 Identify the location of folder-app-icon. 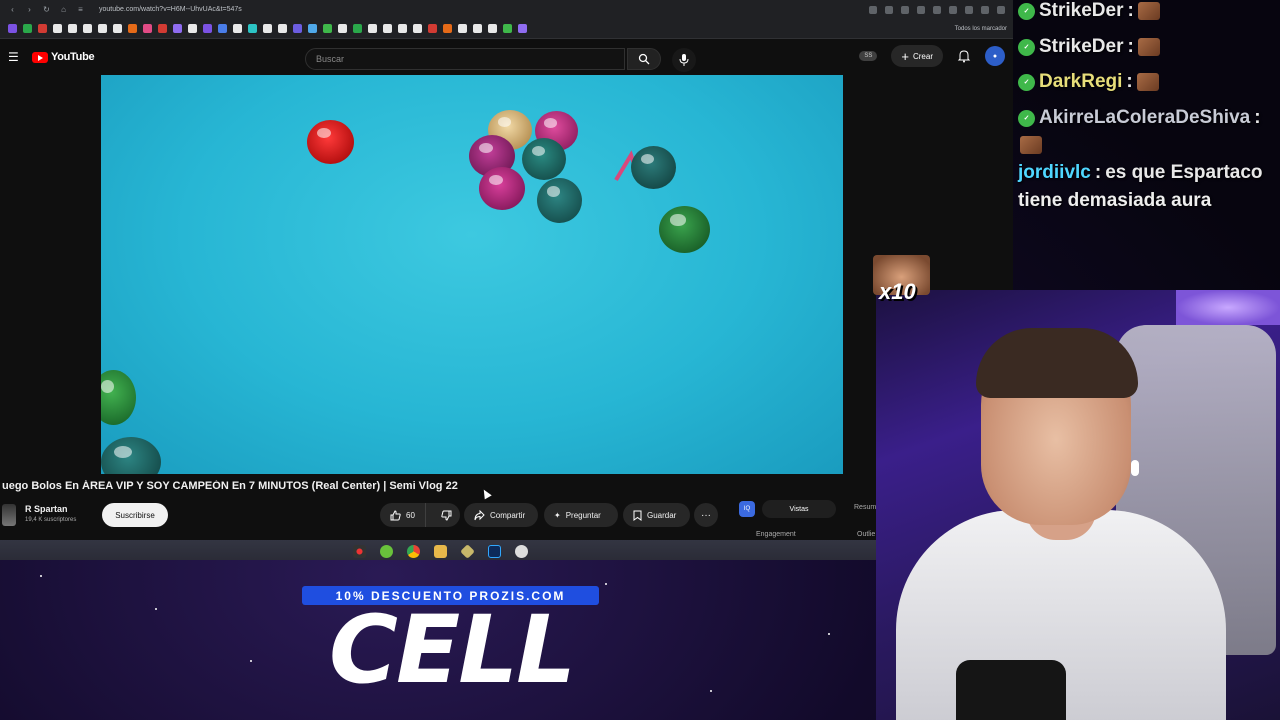
(440, 551).